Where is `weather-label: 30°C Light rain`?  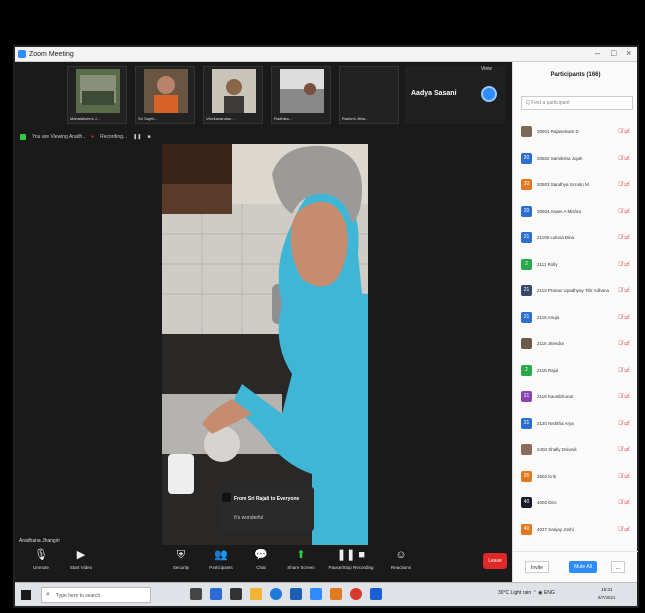
weather-label: 30°C Light rain is located at coordinates (514, 593).